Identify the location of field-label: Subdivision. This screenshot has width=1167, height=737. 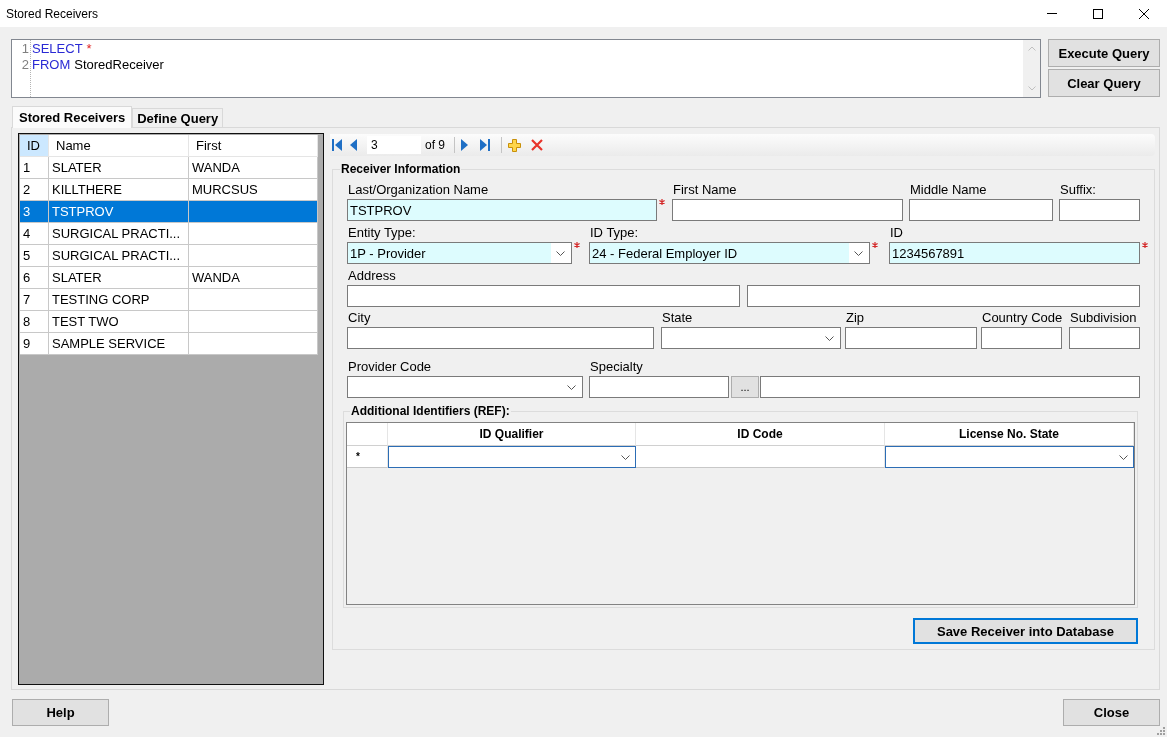
(1103, 317).